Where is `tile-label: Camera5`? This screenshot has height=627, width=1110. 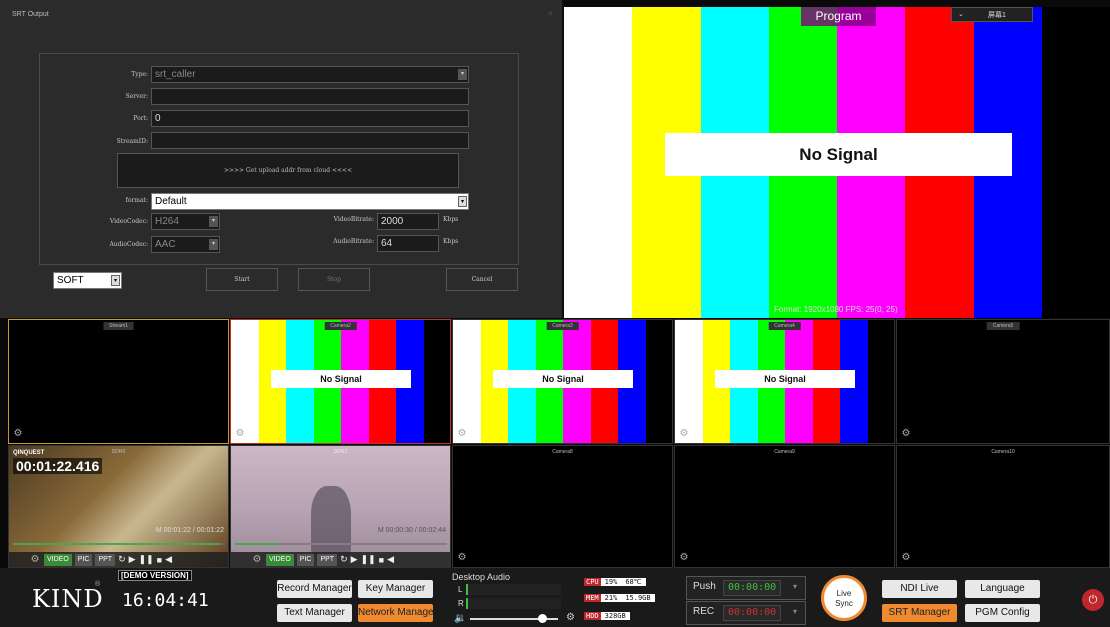
tile-label: Camera5 is located at coordinates (1003, 326).